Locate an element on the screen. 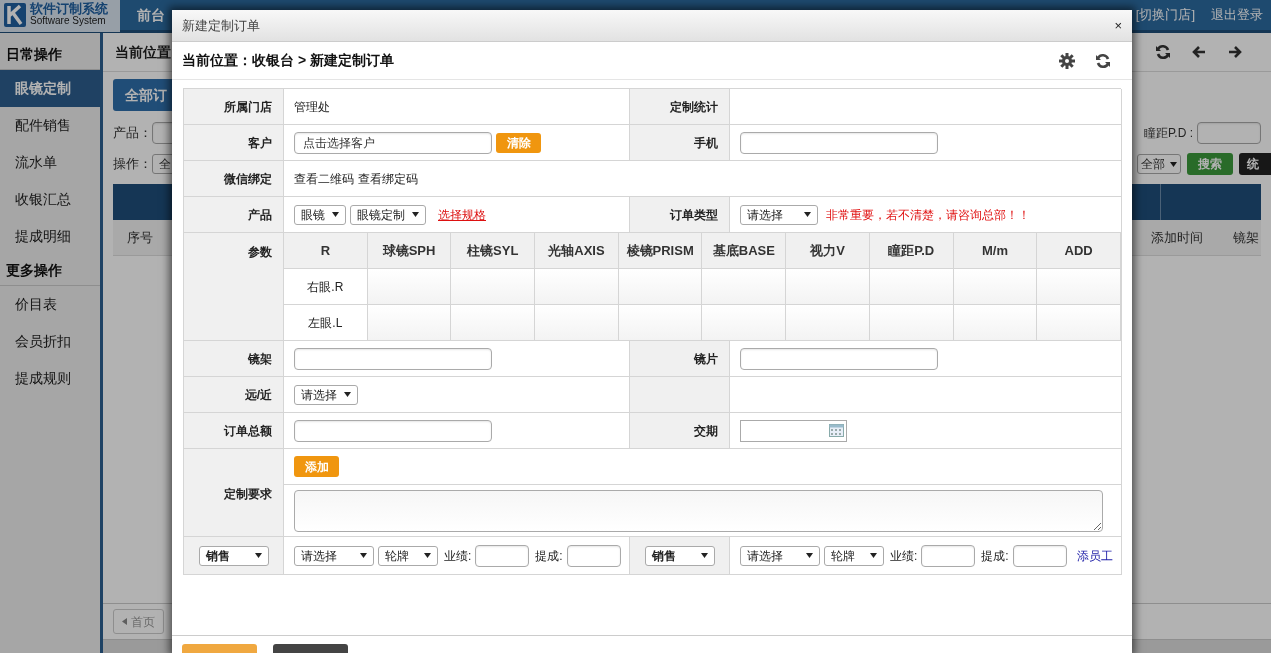 The height and width of the screenshot is (653, 1271). link: 查看二维码 is located at coordinates (324, 178).